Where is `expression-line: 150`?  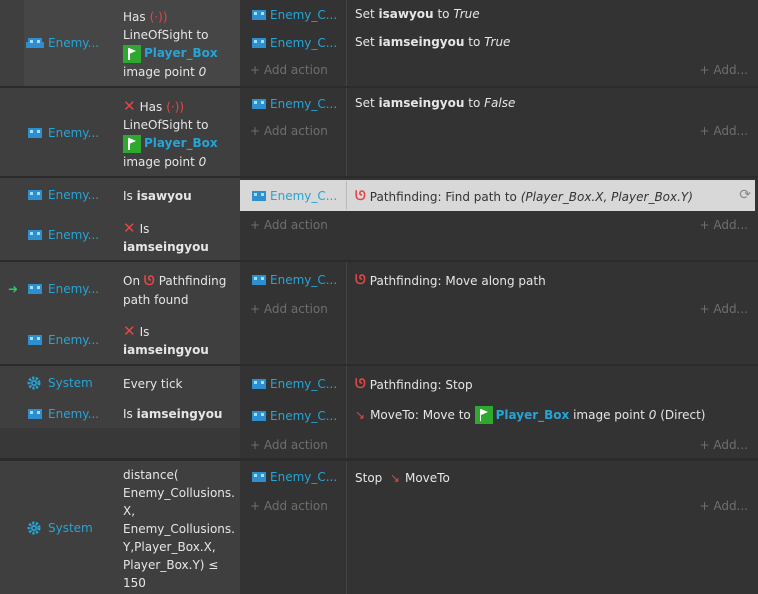
expression-line: 150 is located at coordinates (134, 583).